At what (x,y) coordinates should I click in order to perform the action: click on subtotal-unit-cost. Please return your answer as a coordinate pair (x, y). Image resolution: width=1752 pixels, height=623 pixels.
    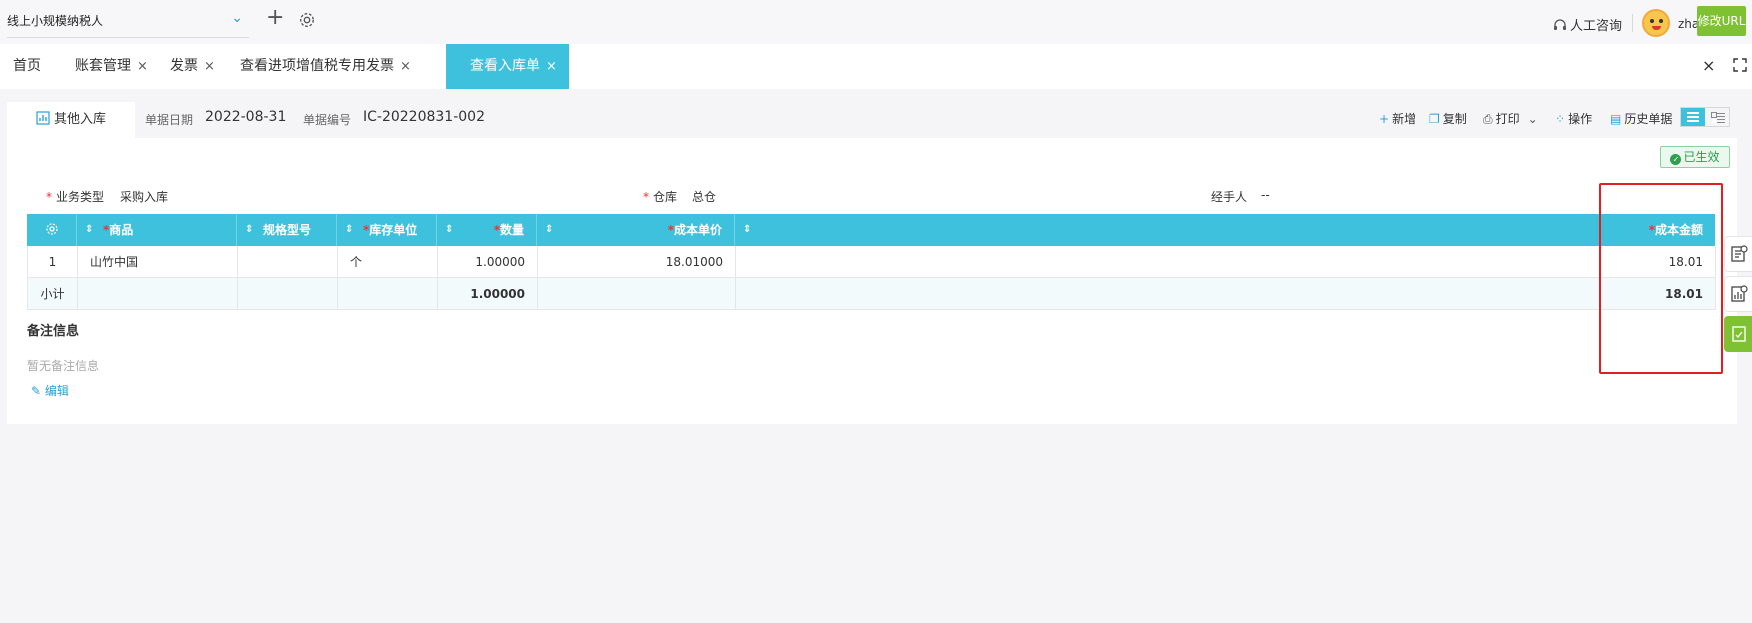
    Looking at the image, I should click on (637, 294).